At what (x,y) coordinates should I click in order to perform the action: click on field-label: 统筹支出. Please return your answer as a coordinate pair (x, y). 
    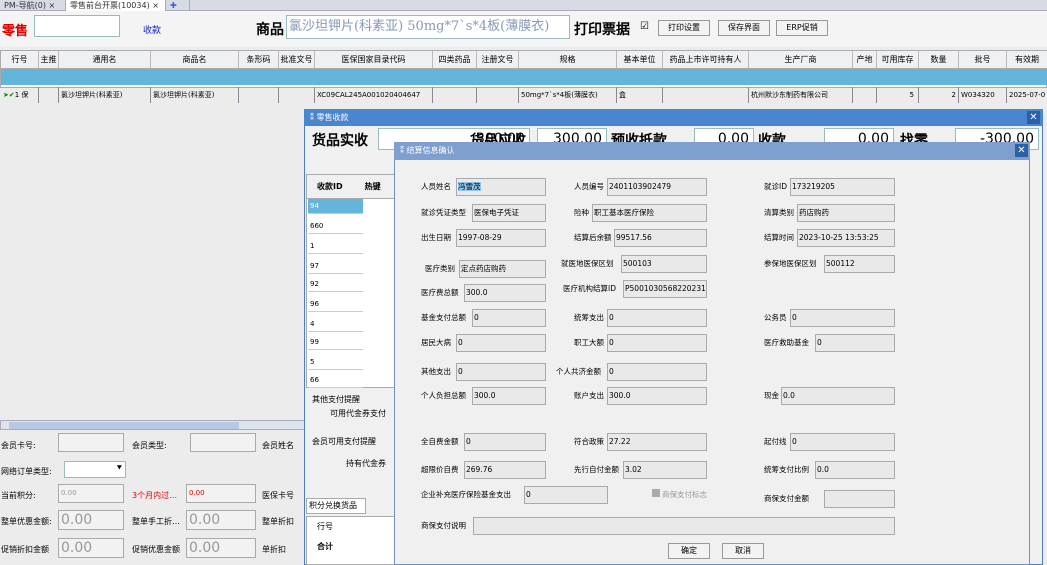
    Looking at the image, I should click on (589, 317).